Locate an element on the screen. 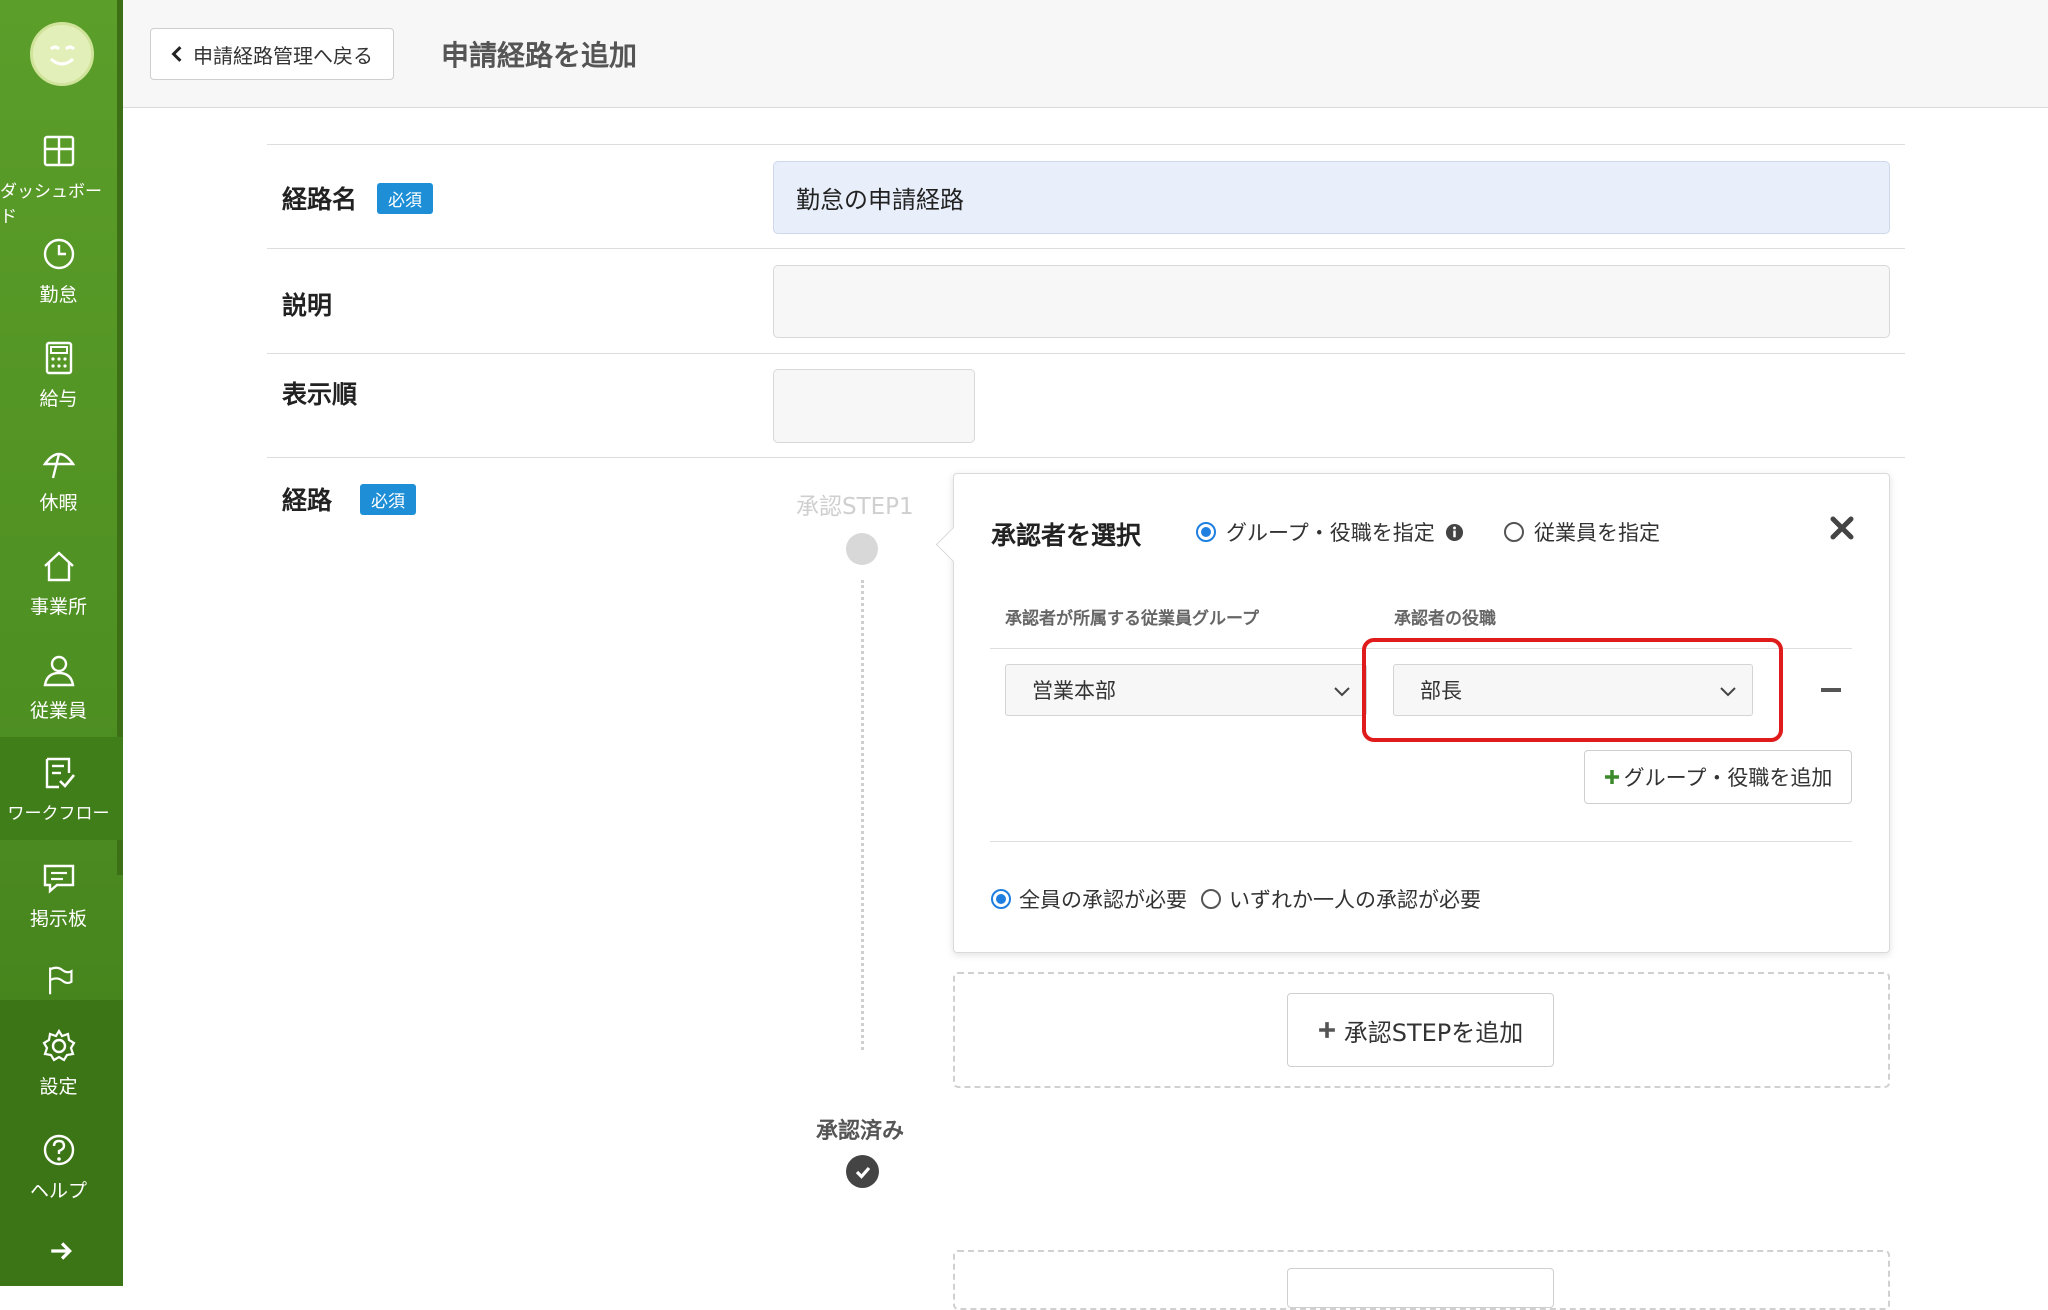  sidebar-item-help: ヘルプ is located at coordinates (58, 1182).